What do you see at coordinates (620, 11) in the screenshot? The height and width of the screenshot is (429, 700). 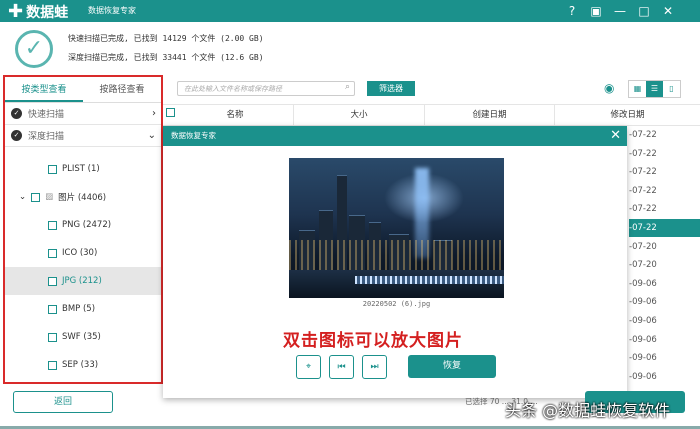 I see `minimize-icon: —` at bounding box center [620, 11].